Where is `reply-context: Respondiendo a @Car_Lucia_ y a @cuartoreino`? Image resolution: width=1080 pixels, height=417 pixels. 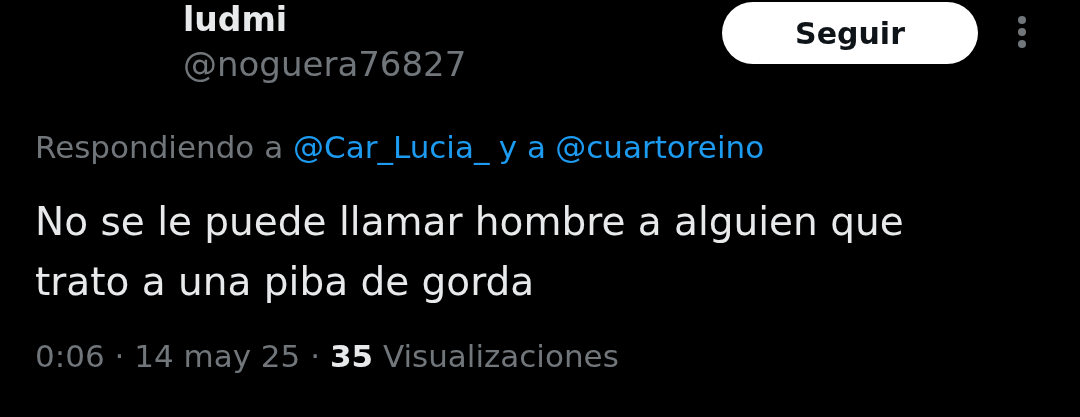
reply-context: Respondiendo a @Car_Lucia_ y a @cuartoreino is located at coordinates (400, 147).